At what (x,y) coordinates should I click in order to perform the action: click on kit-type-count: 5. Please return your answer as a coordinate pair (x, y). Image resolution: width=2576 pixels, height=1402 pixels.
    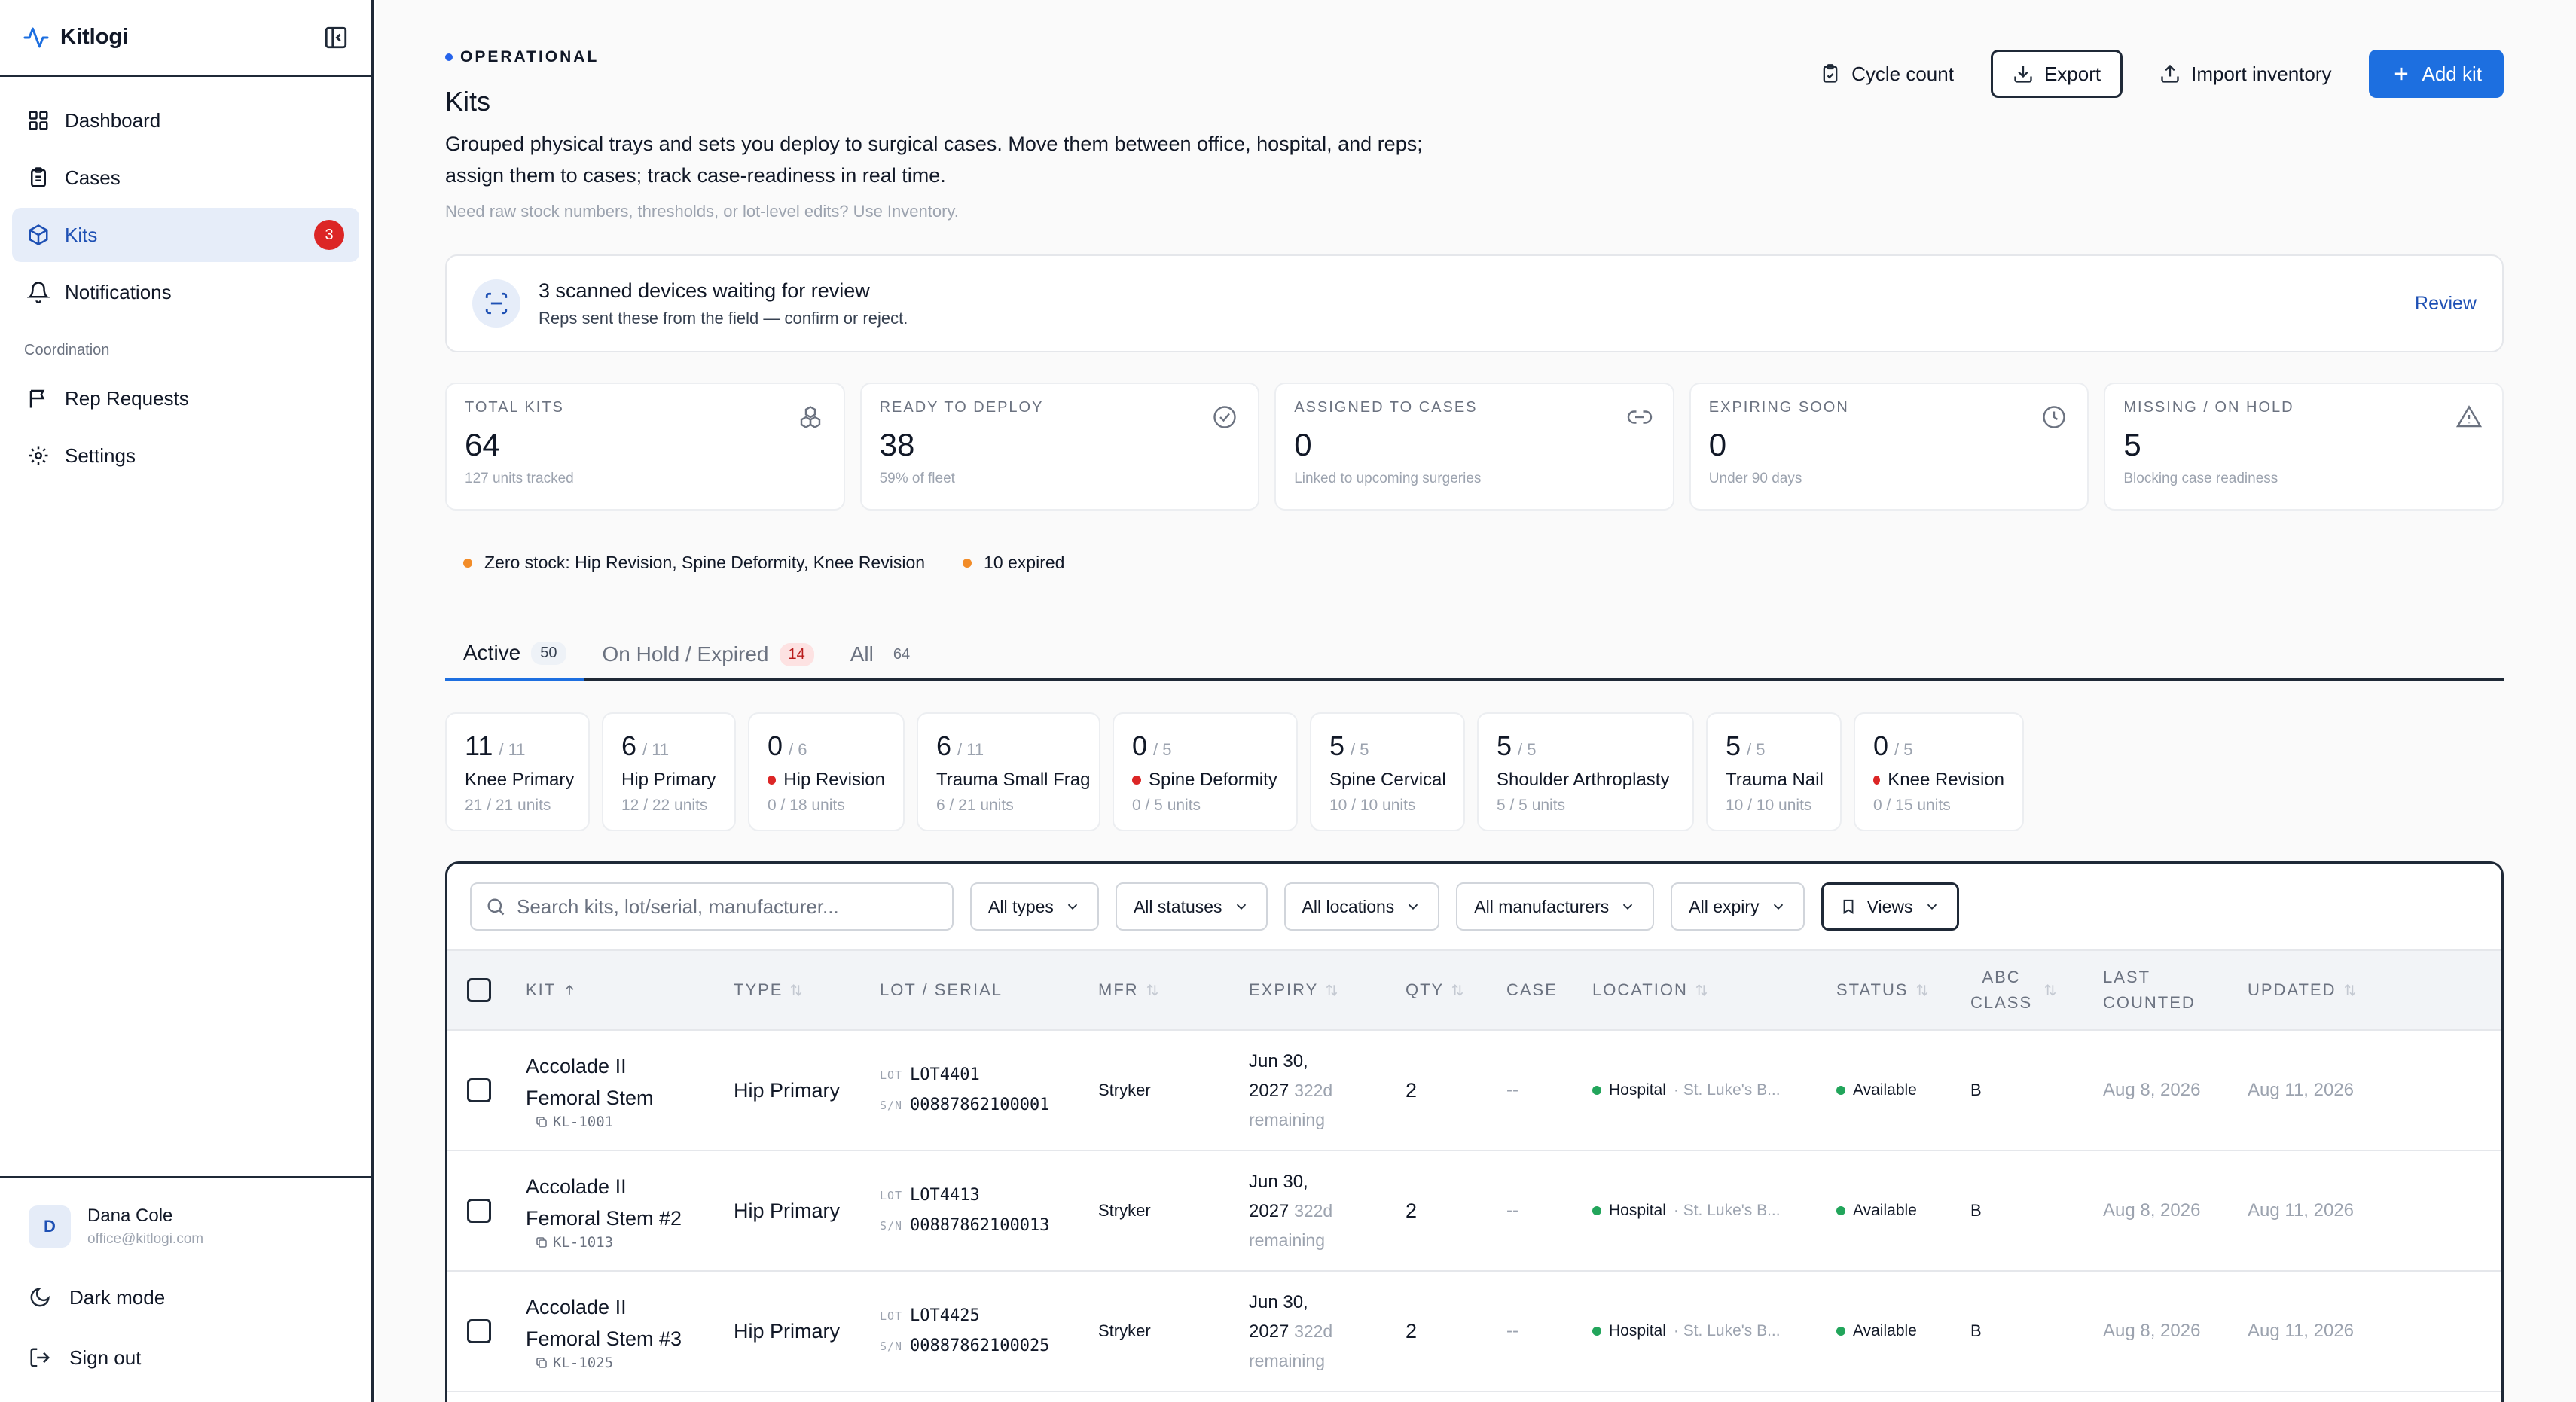
    Looking at the image, I should click on (1337, 745).